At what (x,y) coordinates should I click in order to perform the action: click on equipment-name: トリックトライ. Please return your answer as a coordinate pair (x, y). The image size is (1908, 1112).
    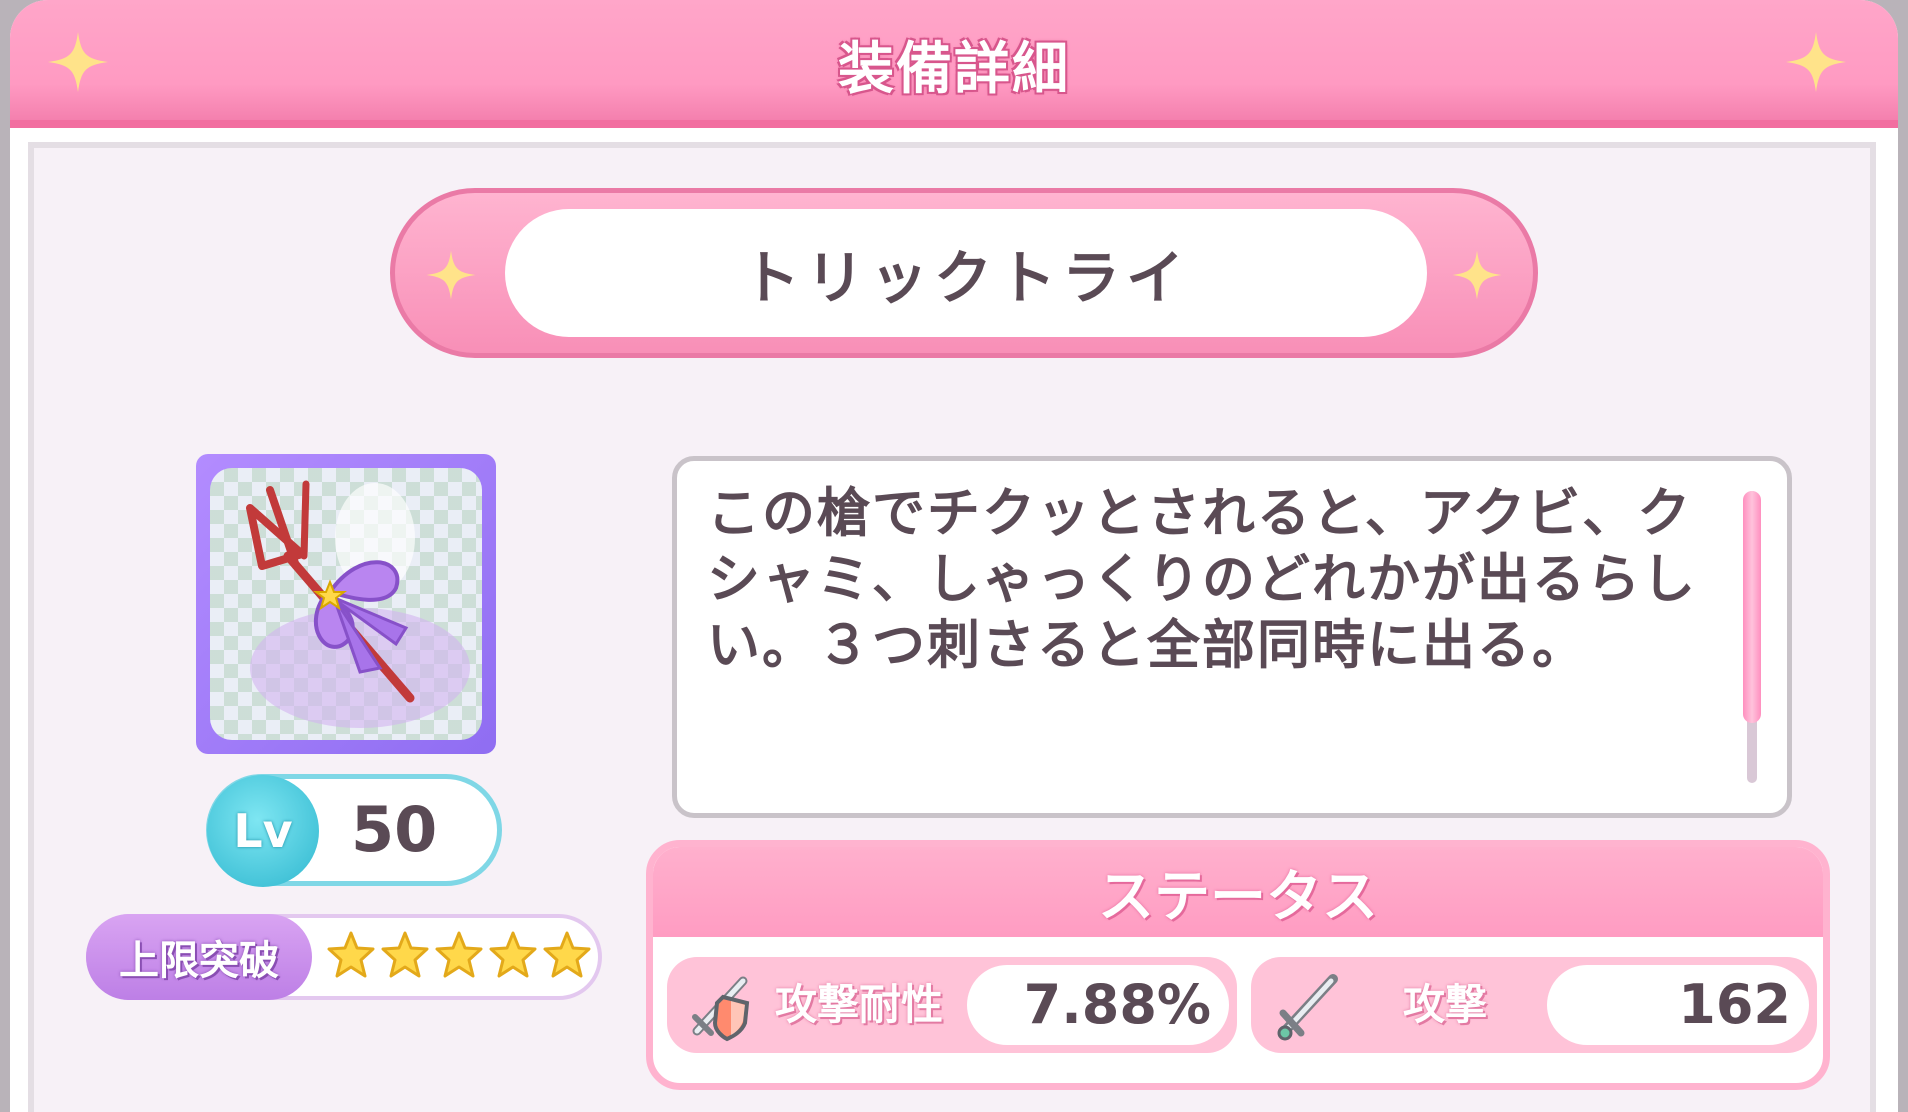
    Looking at the image, I should click on (966, 273).